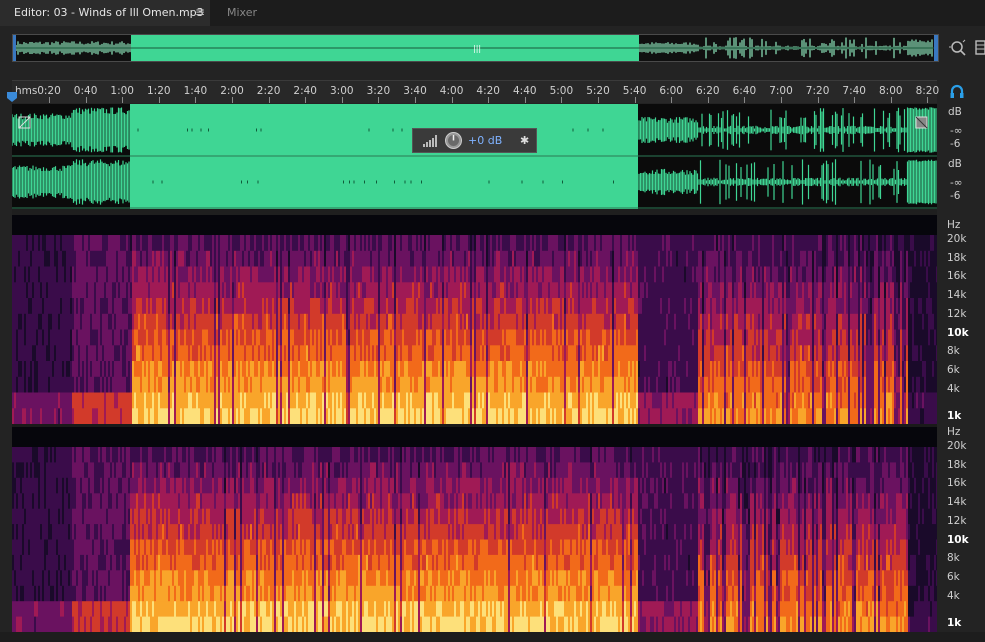 Image resolution: width=985 pixels, height=642 pixels. I want to click on overview-waveform: |||, so click(475, 48).